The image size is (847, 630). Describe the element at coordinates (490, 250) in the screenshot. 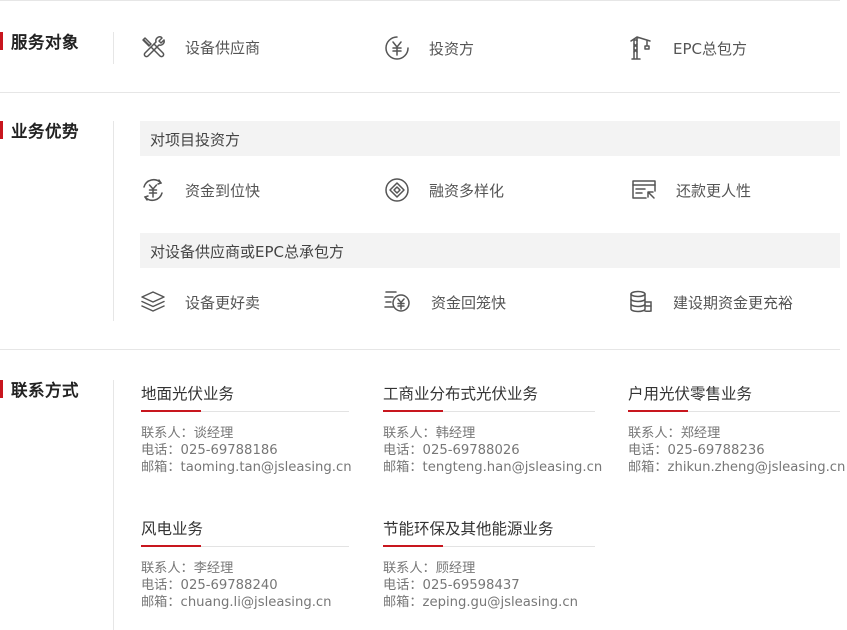

I see `advantage-group-heading: 对设备供应商或EPC总承包方` at that location.